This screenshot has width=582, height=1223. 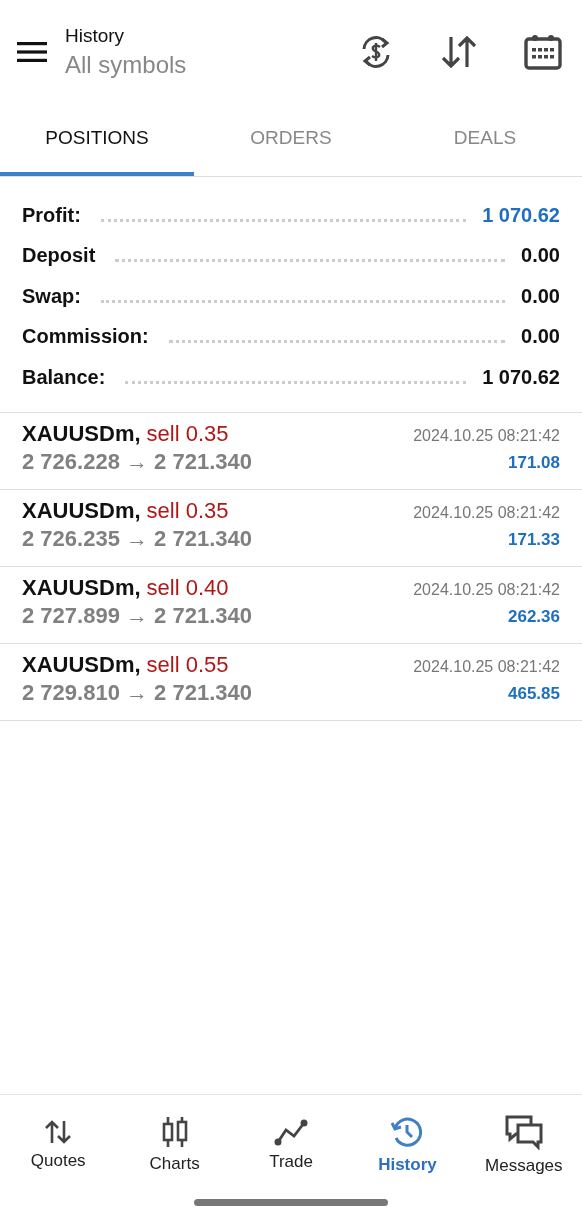 What do you see at coordinates (534, 693) in the screenshot?
I see `deal-profit: 465.85` at bounding box center [534, 693].